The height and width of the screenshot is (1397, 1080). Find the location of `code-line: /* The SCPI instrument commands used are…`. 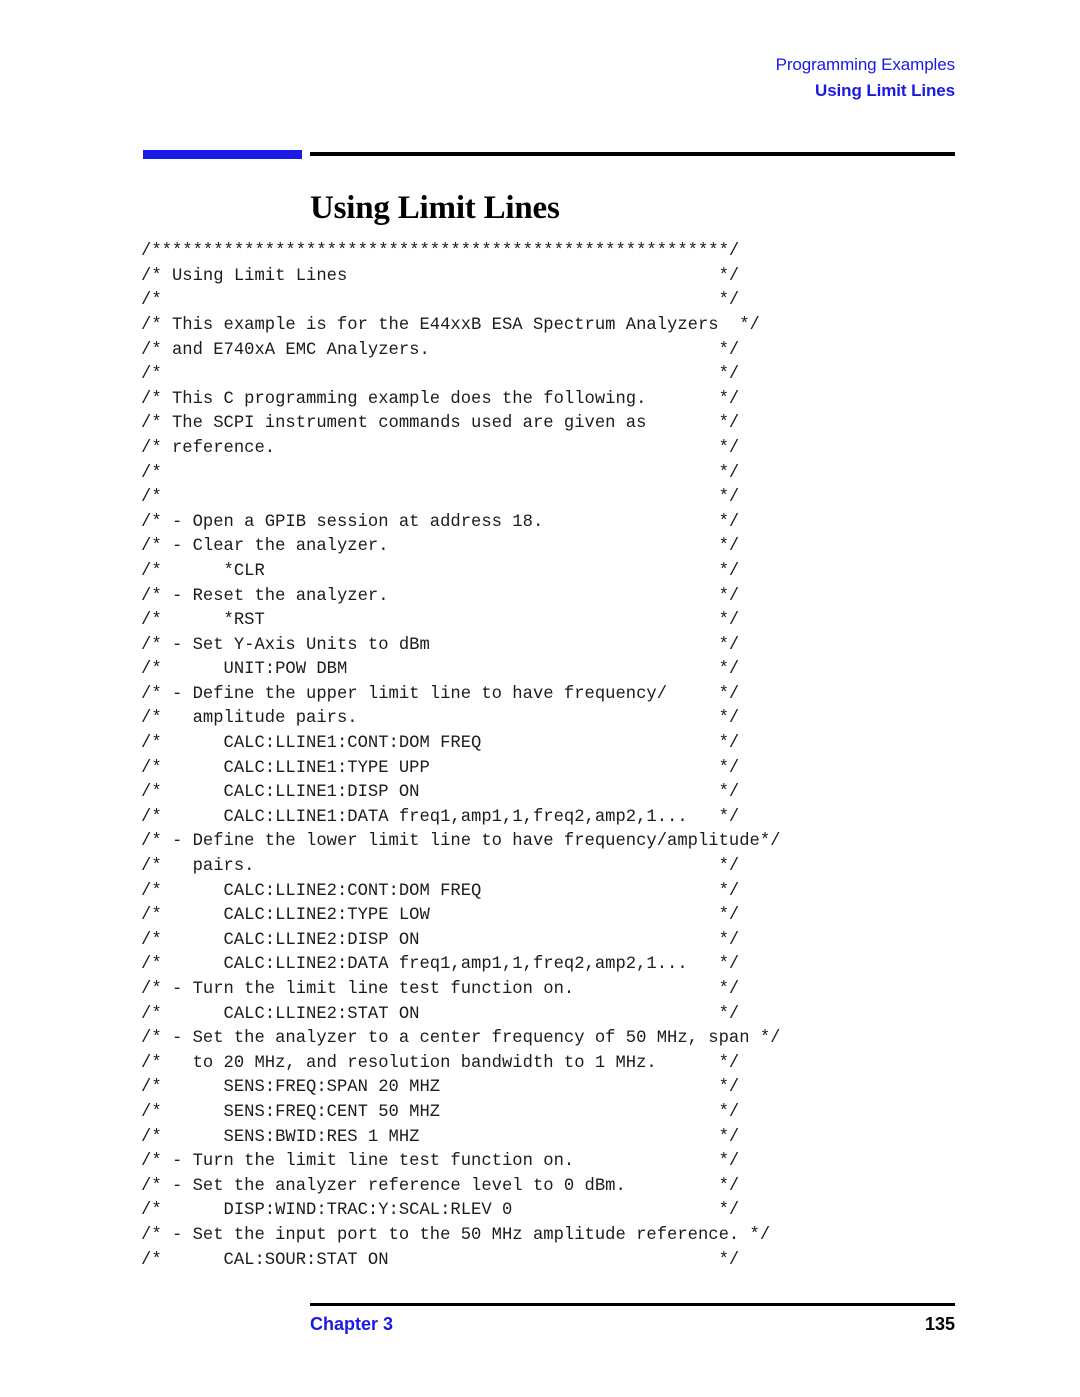

code-line: /* The SCPI instrument commands used are… is located at coordinates (440, 424).